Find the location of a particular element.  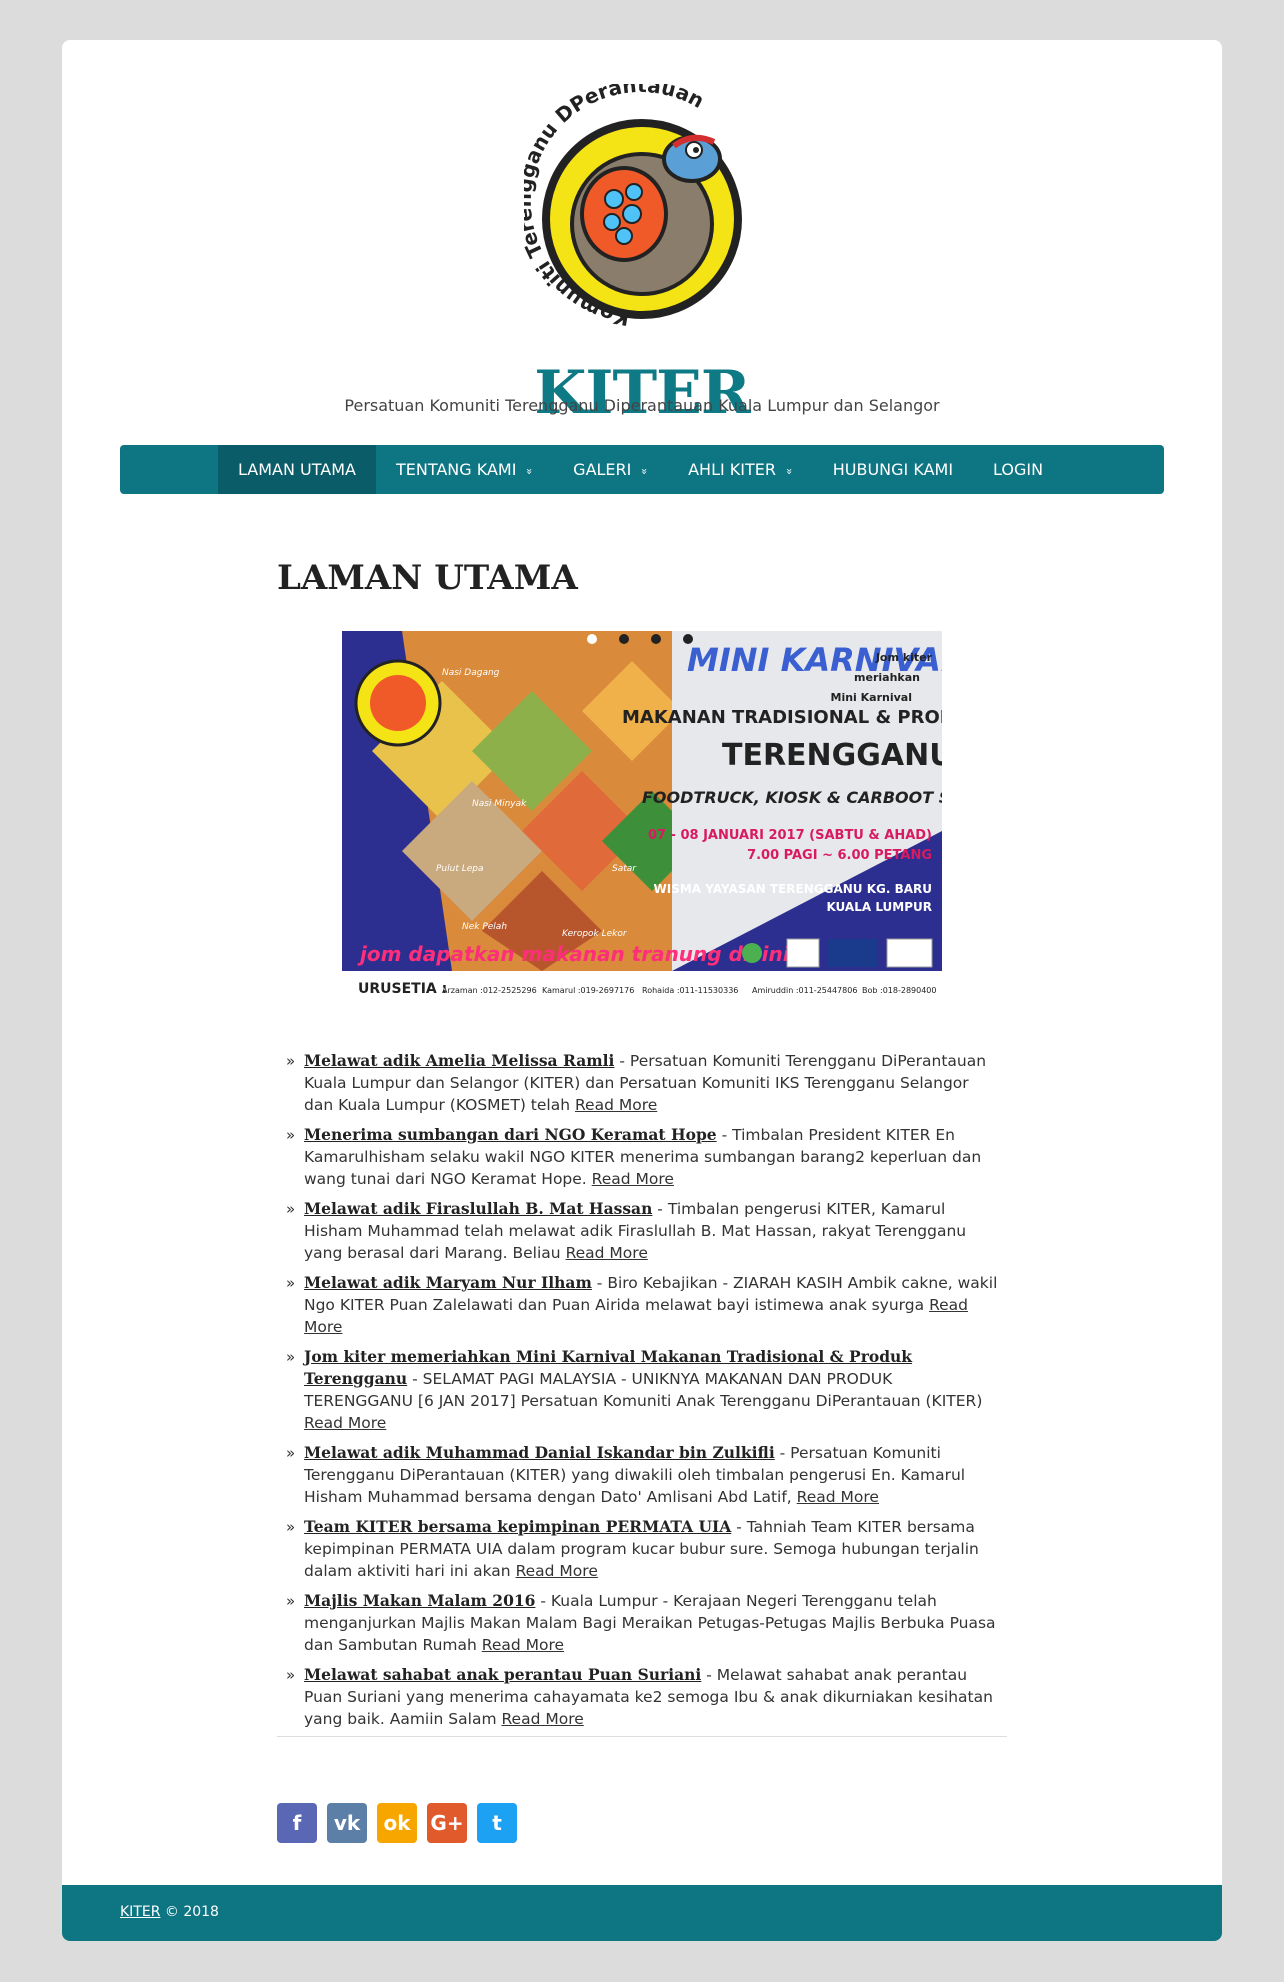

nav-item-hubungi-kami: HUBUNGI KAMI is located at coordinates (893, 469).